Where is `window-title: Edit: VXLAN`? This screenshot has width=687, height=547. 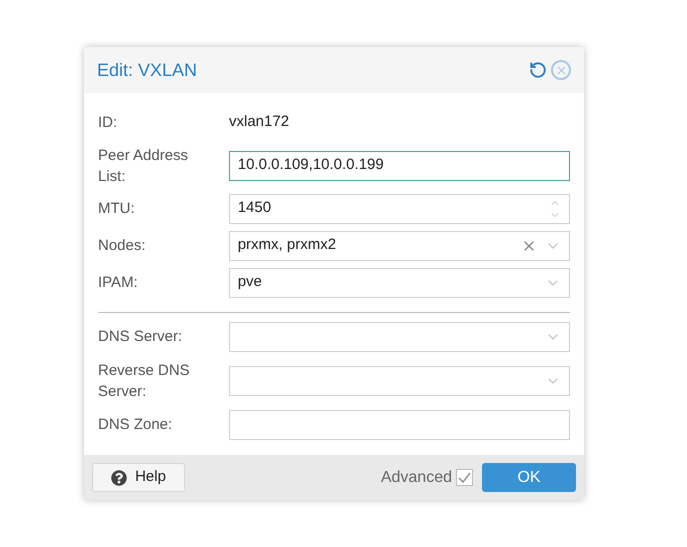
window-title: Edit: VXLAN is located at coordinates (147, 70).